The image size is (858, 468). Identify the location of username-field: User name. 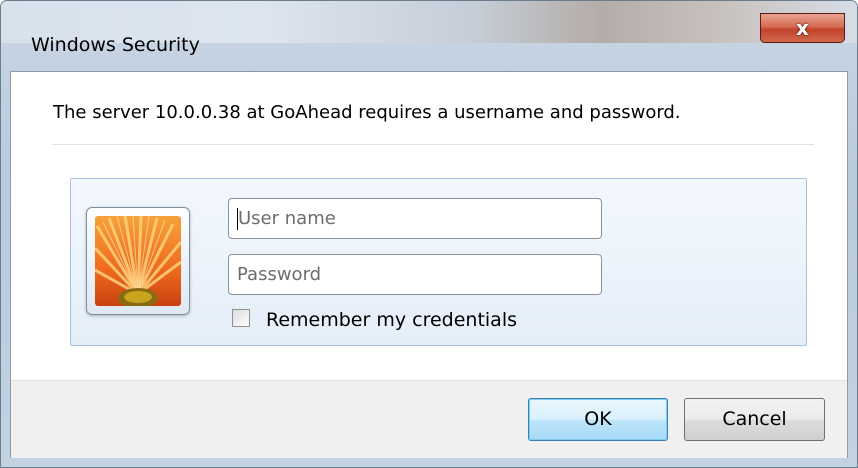
(415, 218).